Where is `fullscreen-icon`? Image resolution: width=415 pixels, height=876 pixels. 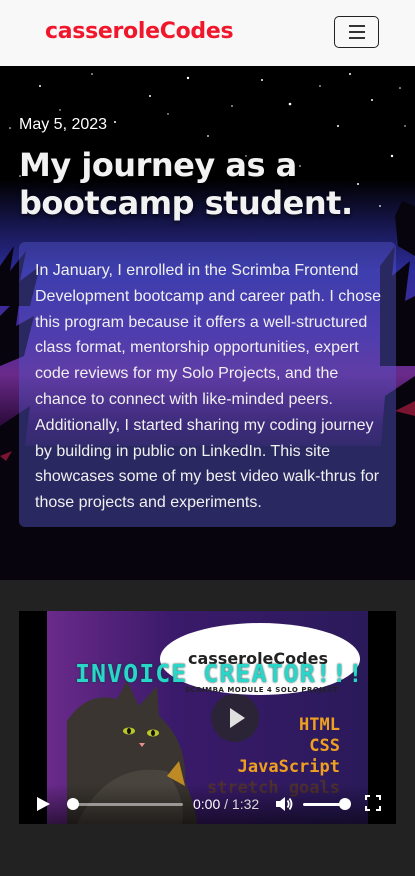
fullscreen-icon is located at coordinates (373, 803).